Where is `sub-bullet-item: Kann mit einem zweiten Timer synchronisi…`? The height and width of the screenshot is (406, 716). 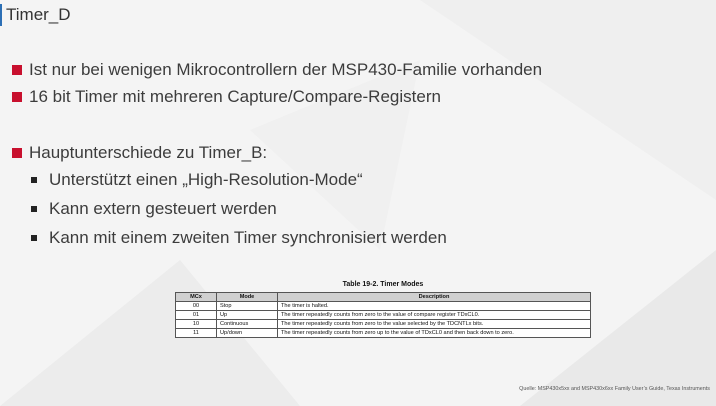
sub-bullet-item: Kann mit einem zweiten Timer synchronisi… is located at coordinates (285, 238).